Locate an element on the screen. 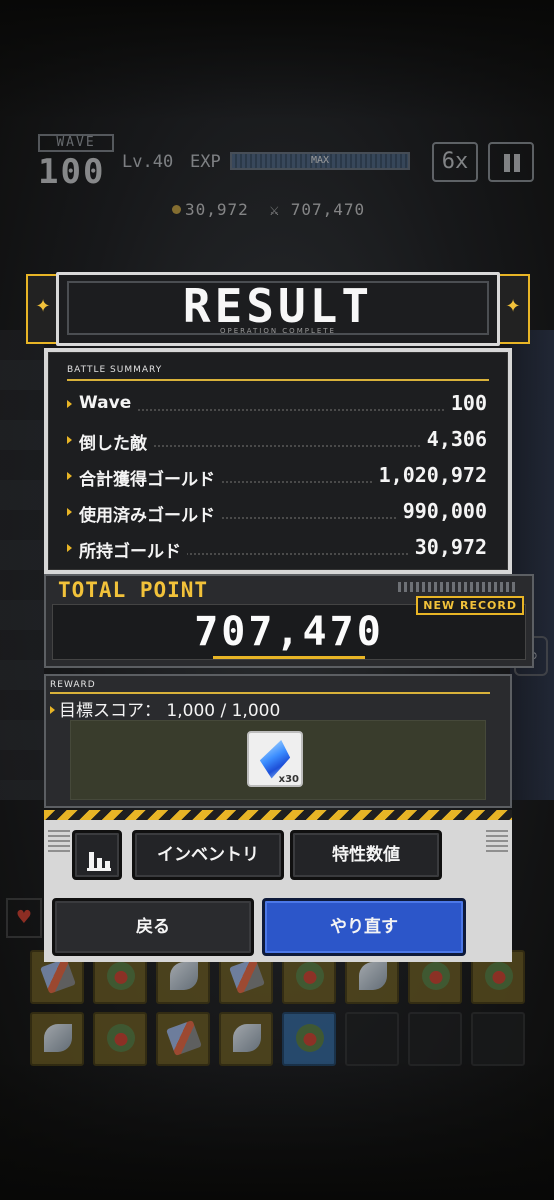 Image resolution: width=554 pixels, height=1200 pixels. summary-row-value: 30,972 is located at coordinates (447, 547).